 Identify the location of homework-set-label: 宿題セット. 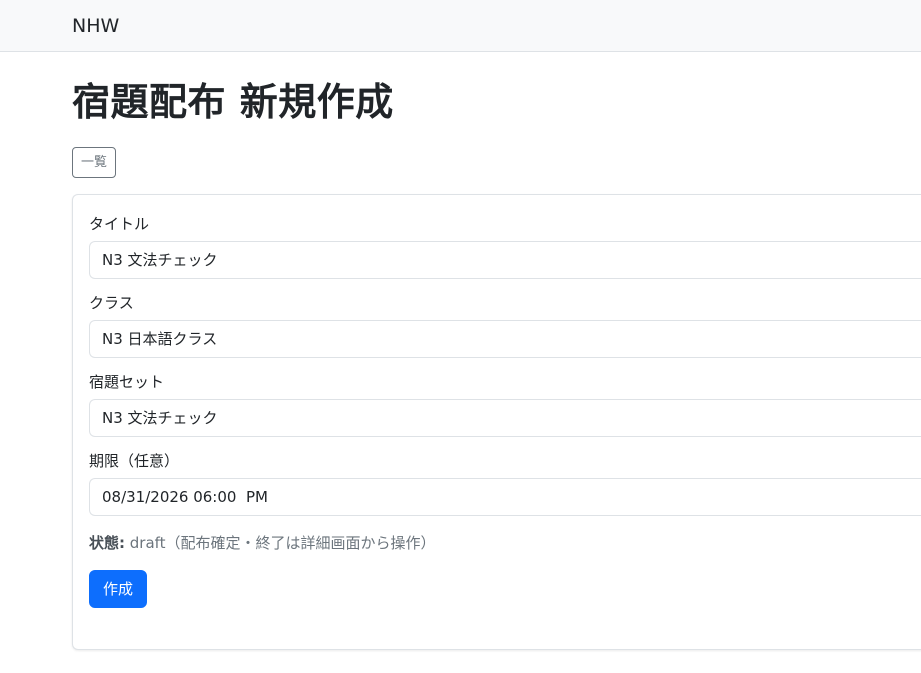
(127, 381).